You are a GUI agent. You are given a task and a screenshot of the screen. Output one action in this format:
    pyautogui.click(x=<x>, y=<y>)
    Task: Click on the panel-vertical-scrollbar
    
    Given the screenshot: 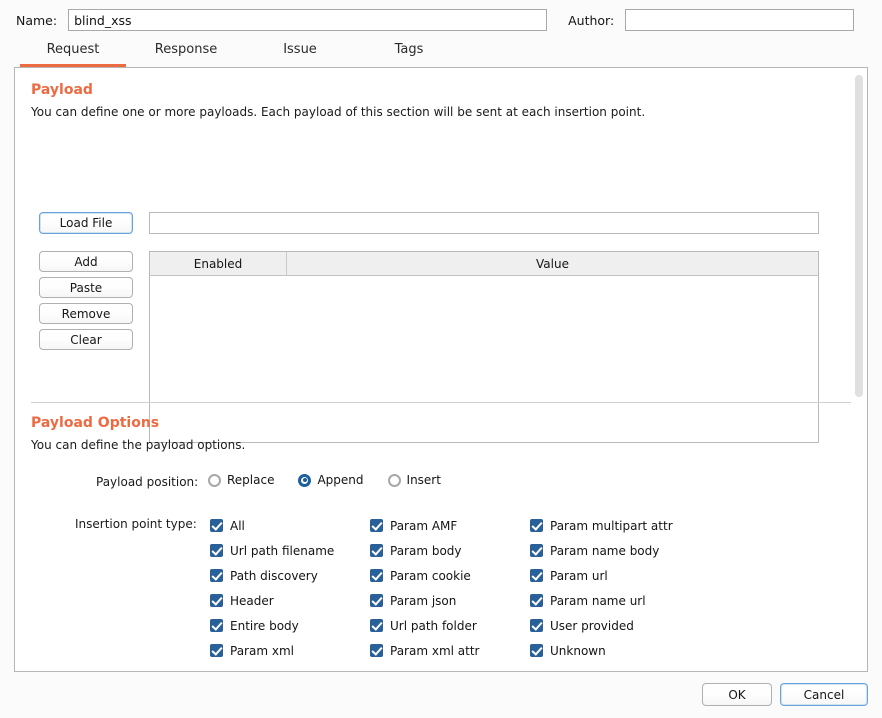 What is the action you would take?
    pyautogui.click(x=859, y=369)
    